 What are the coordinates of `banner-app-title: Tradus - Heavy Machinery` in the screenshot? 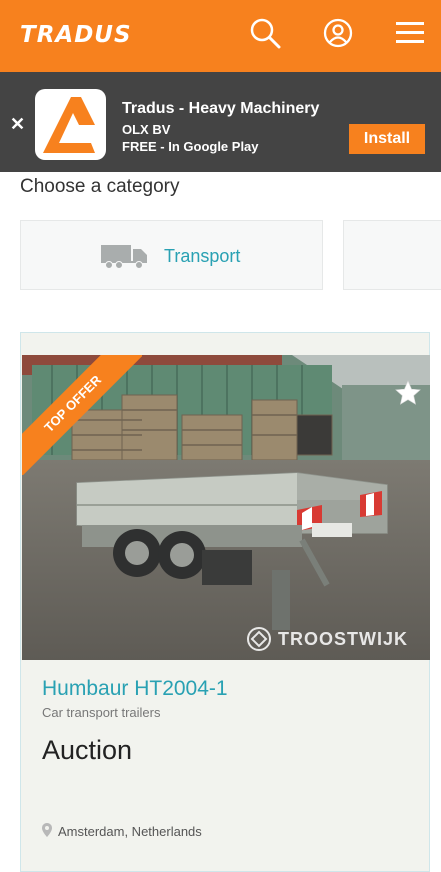 It's located at (221, 108).